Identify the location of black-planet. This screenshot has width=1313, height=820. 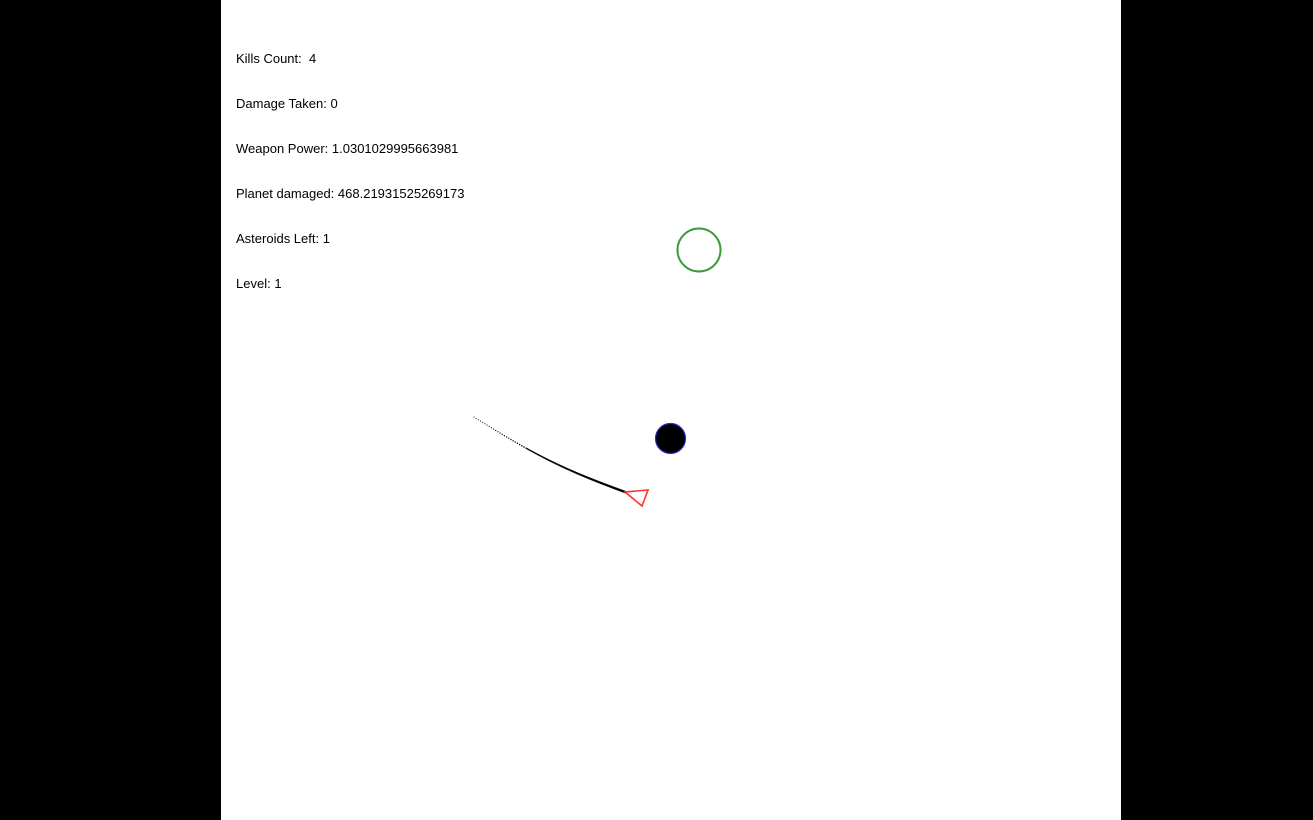
(670, 438).